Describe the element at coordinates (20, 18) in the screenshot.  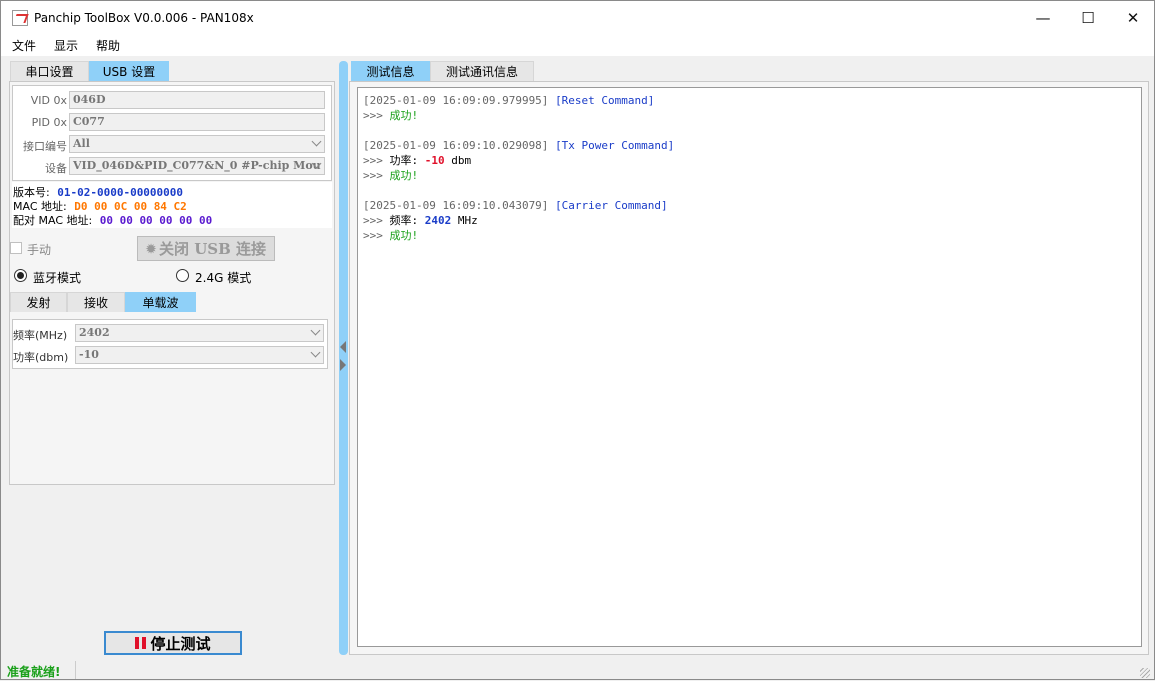
I see `app-logo-icon` at that location.